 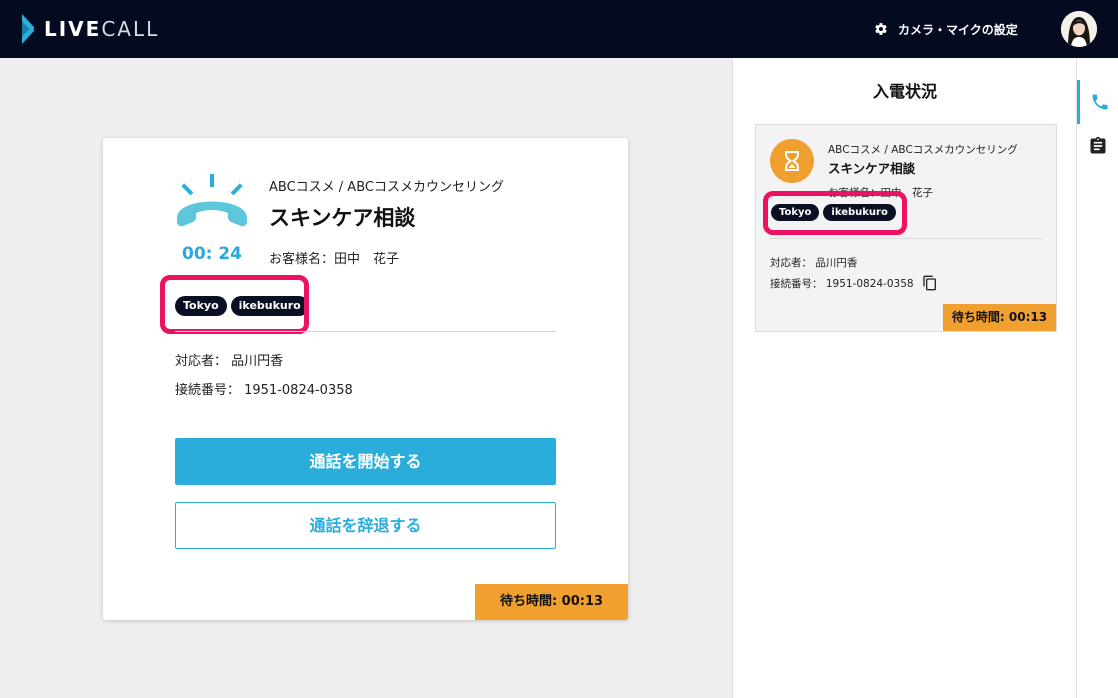 What do you see at coordinates (1097, 378) in the screenshot?
I see `side-rail` at bounding box center [1097, 378].